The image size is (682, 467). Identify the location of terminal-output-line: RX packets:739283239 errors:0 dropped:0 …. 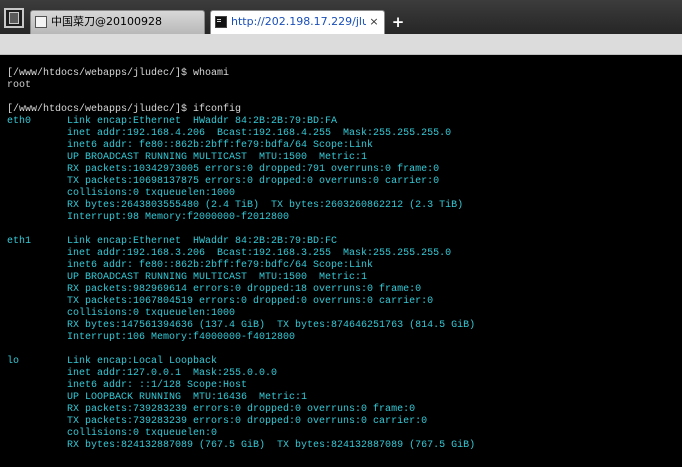
(211, 409).